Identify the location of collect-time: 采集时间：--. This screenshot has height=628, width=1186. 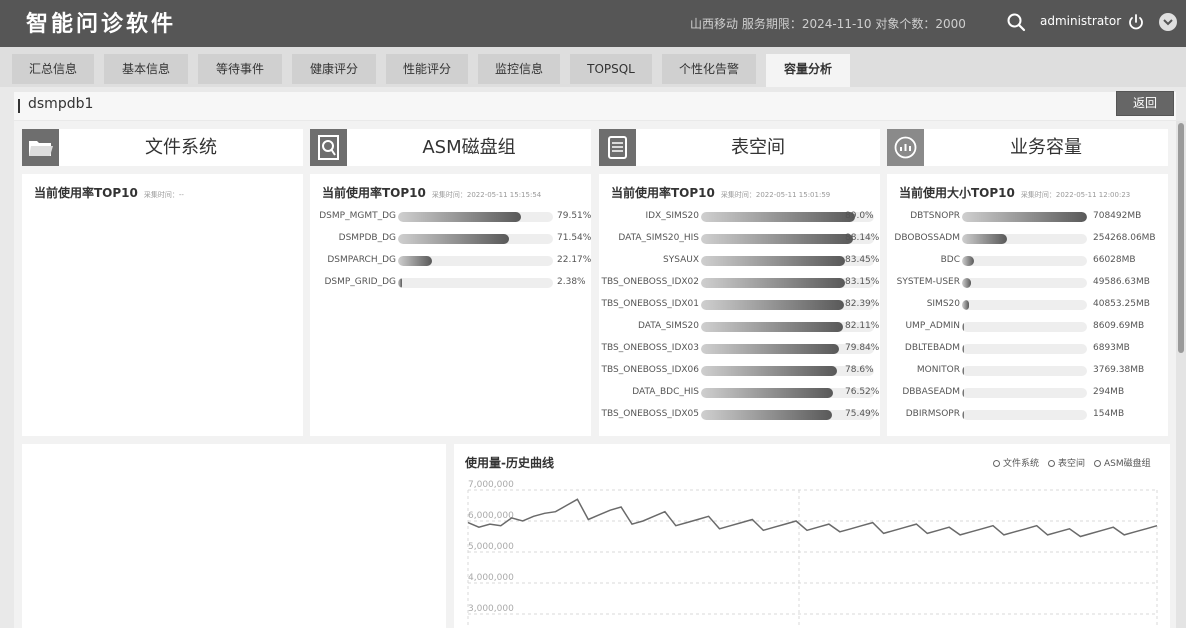
(163, 195).